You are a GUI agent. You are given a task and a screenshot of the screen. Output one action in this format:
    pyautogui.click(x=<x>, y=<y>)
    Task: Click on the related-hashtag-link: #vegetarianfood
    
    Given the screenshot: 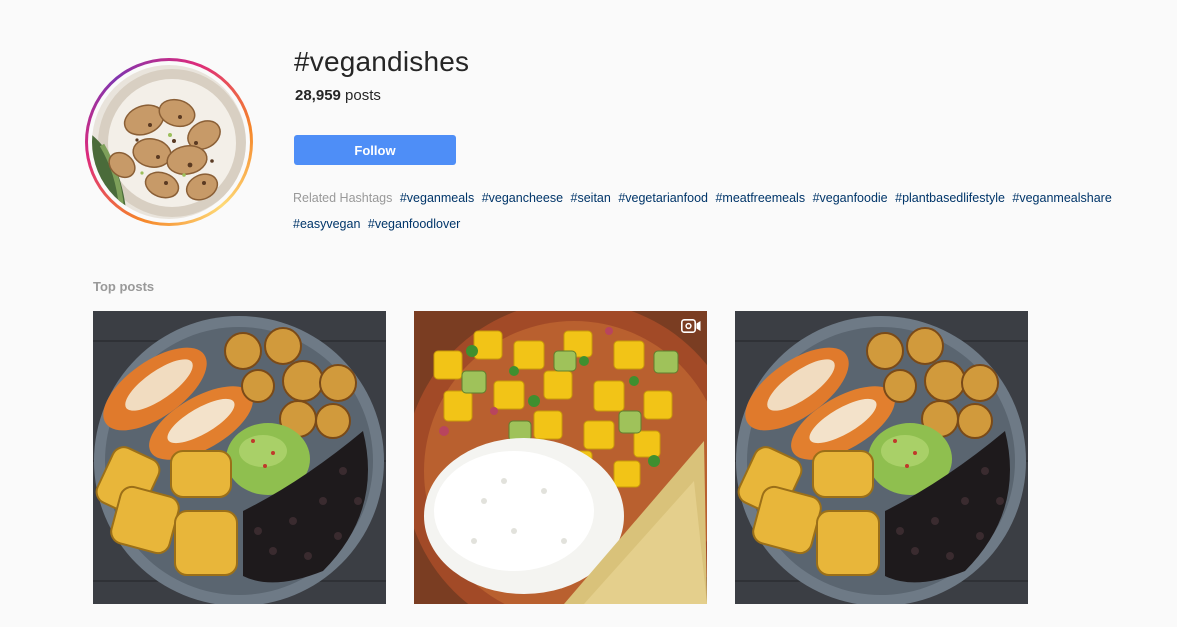 What is the action you would take?
    pyautogui.click(x=663, y=198)
    